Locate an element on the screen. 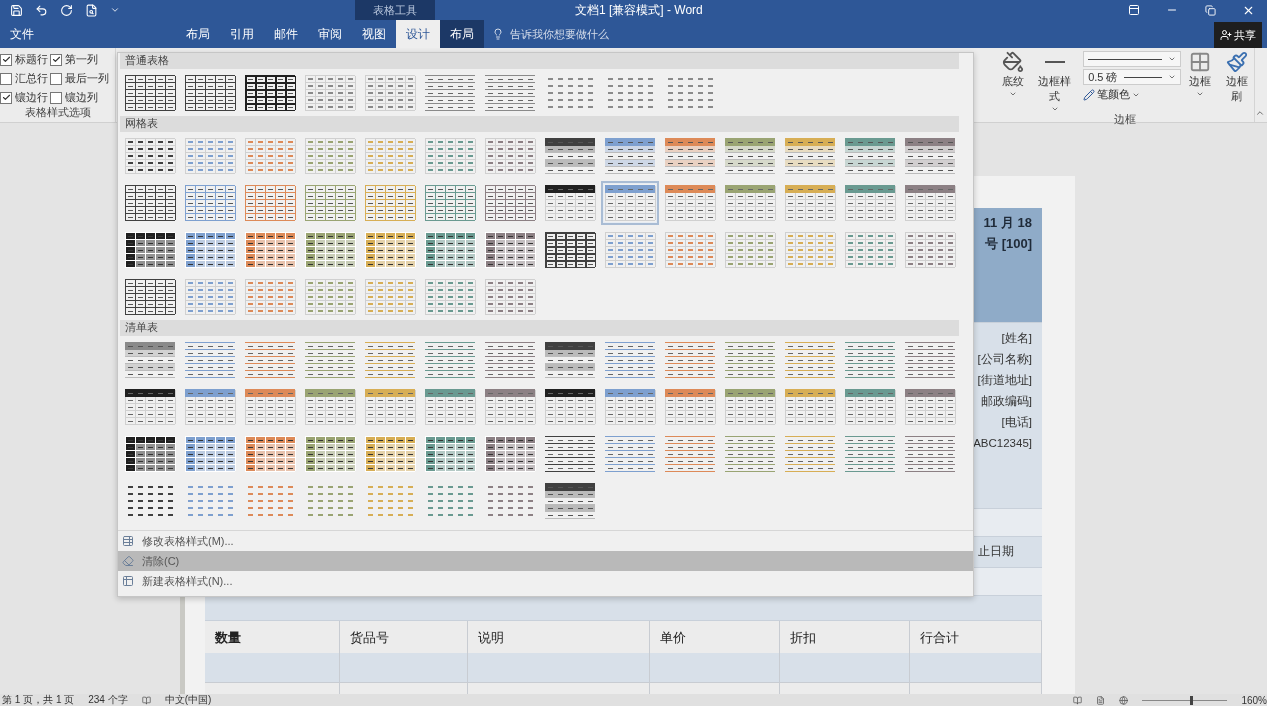 The width and height of the screenshot is (1267, 706). save-icon is located at coordinates (16, 10).